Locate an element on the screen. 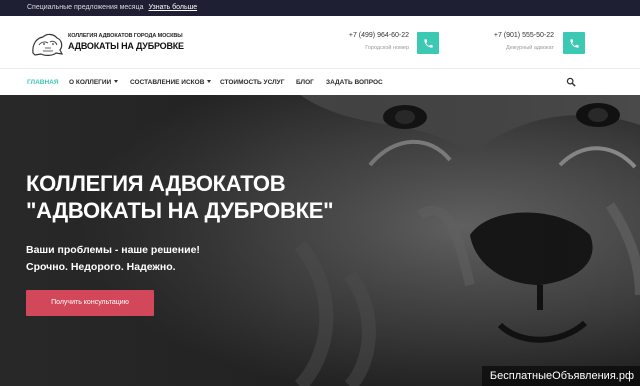 This screenshot has height=386, width=640. nav-item-home: ГЛАВНАЯ is located at coordinates (43, 82).